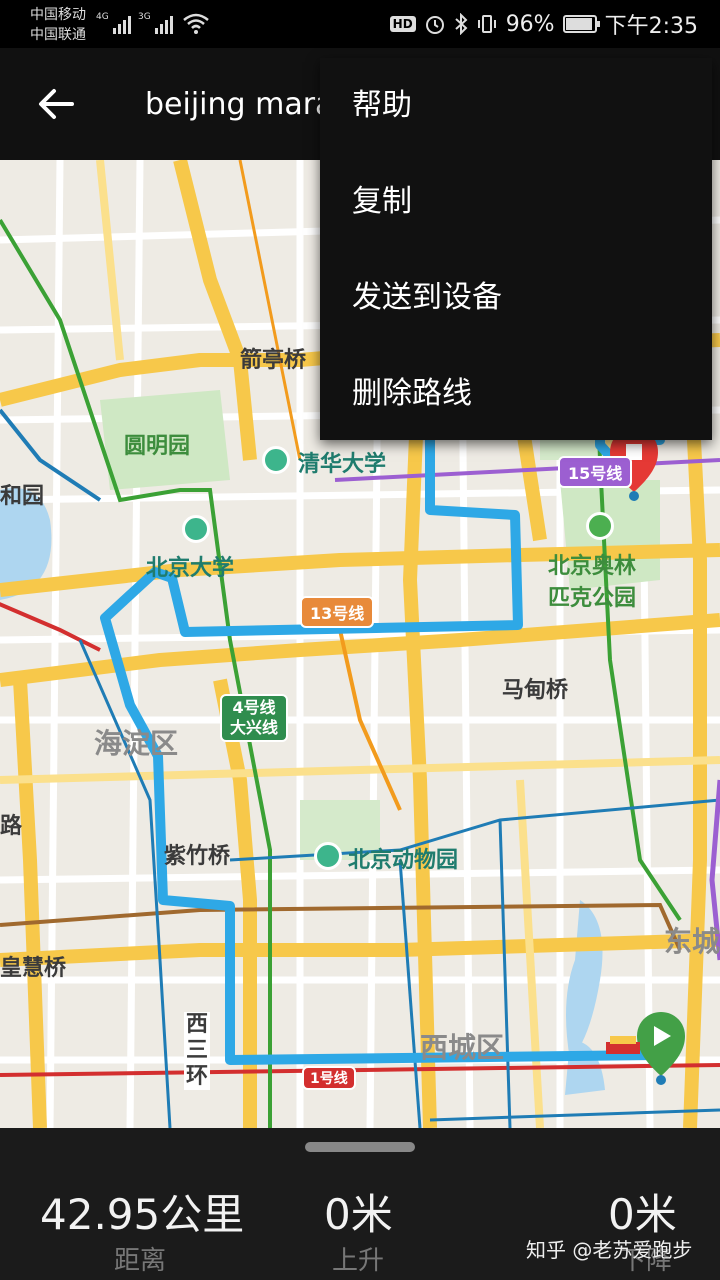 This screenshot has width=720, height=1280. Describe the element at coordinates (486, 24) in the screenshot. I see `vibrate-icon` at that location.